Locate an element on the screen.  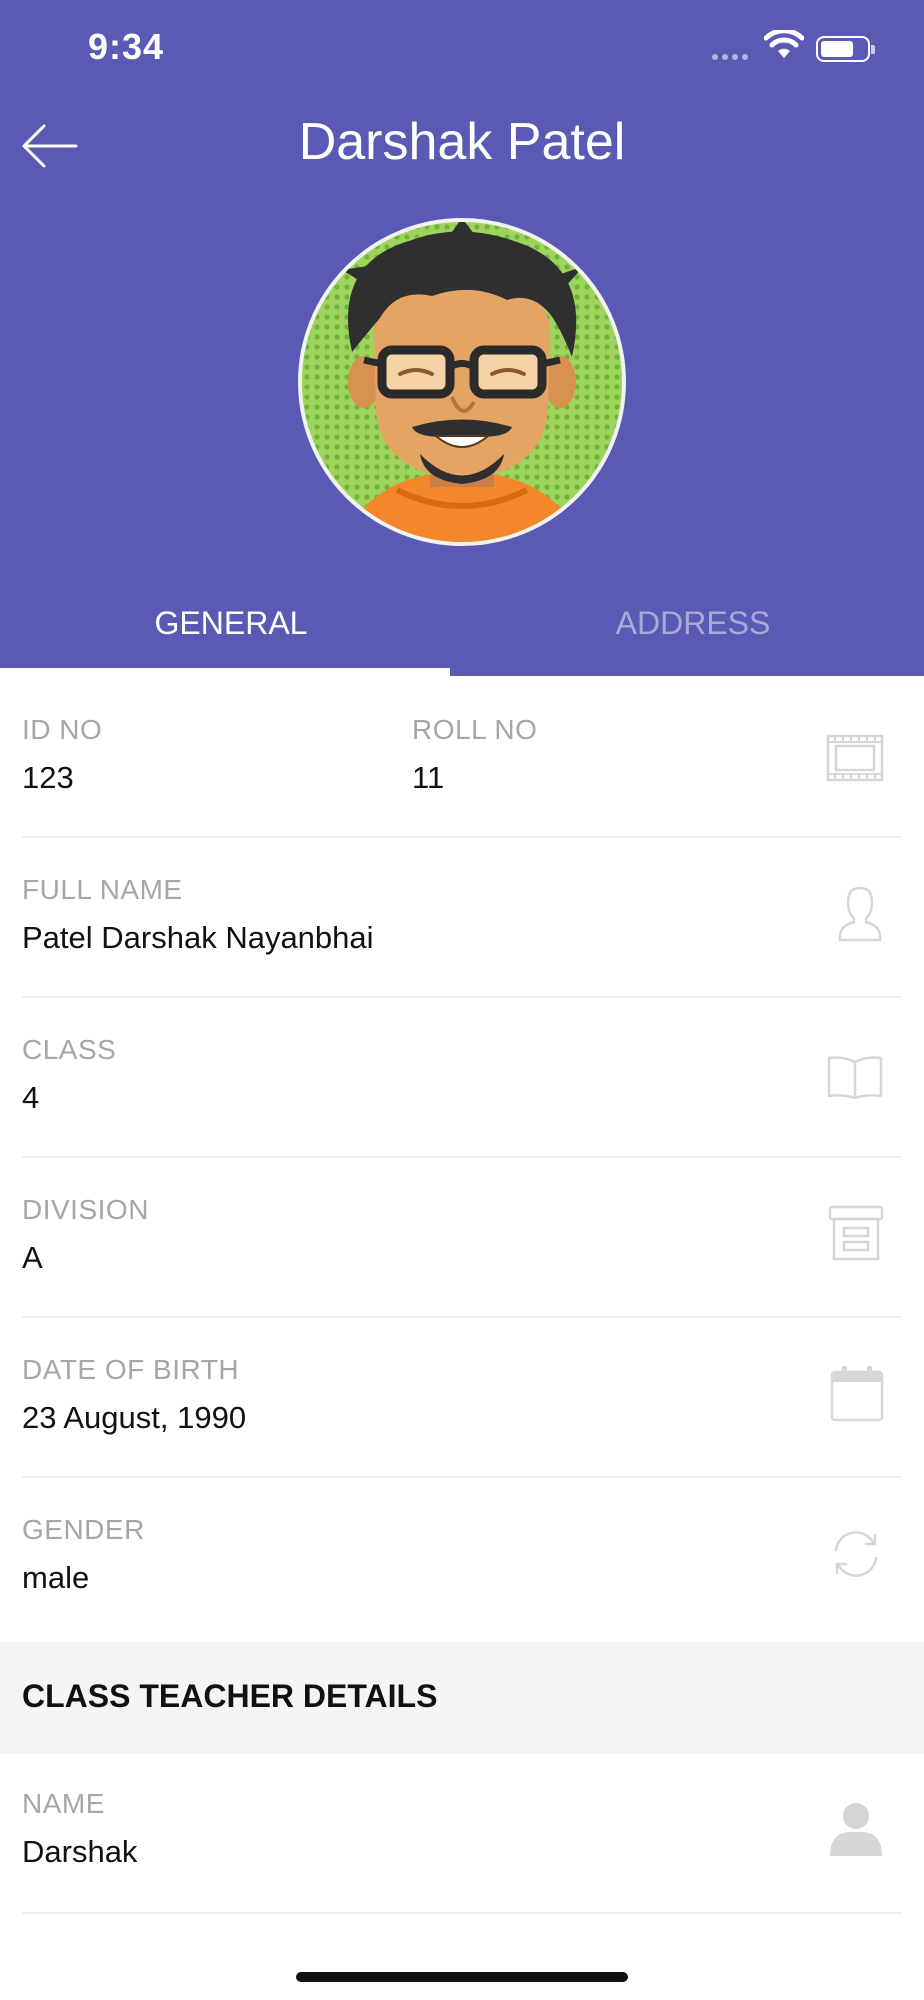
avatar-illustration is located at coordinates (462, 382).